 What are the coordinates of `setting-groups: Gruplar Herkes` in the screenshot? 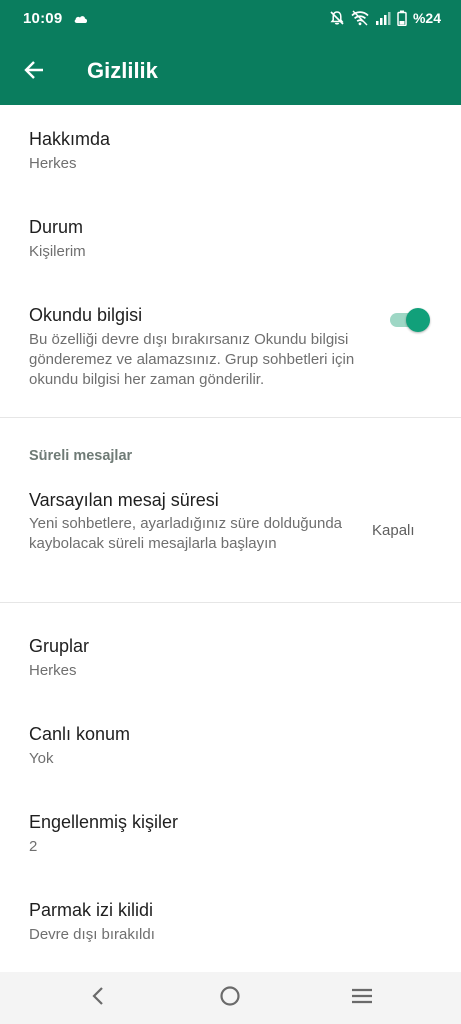 It's located at (230, 671).